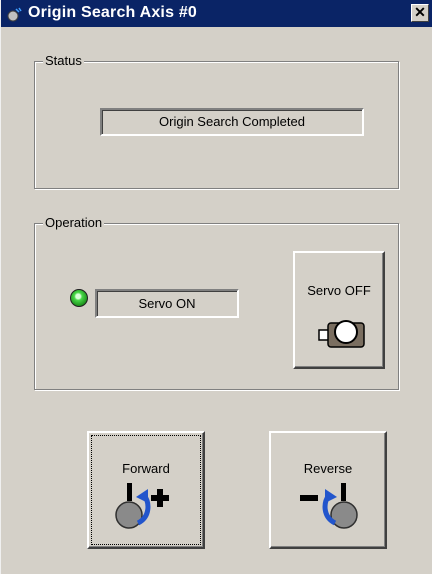  I want to click on close-button: ✕, so click(420, 13).